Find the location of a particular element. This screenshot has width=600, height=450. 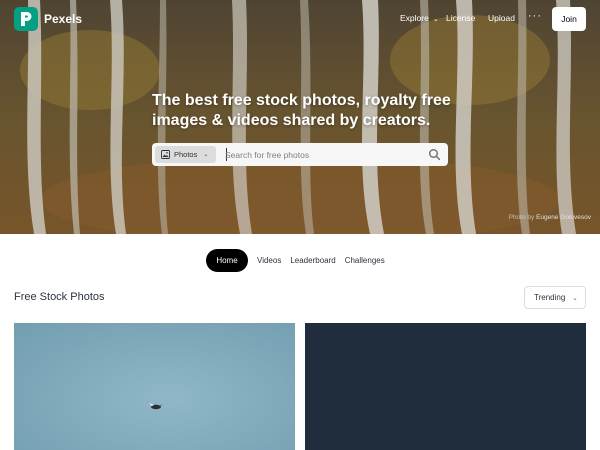

content-tabs: Home Videos Leaderboard Challenges is located at coordinates (295, 260).